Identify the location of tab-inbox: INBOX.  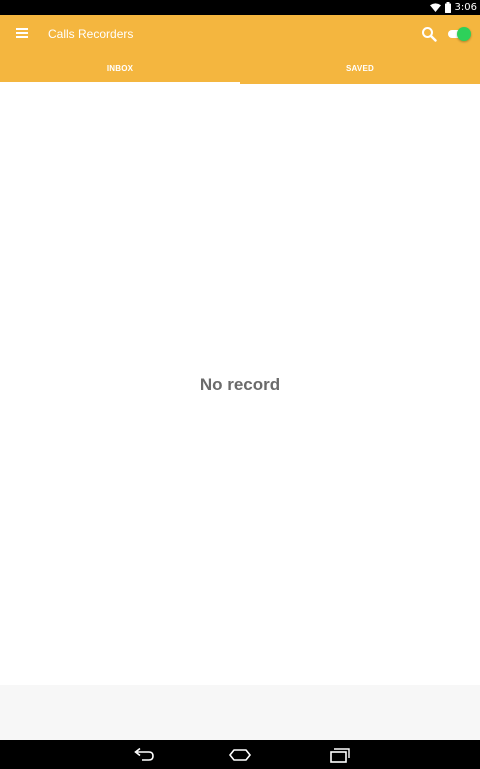
(120, 69).